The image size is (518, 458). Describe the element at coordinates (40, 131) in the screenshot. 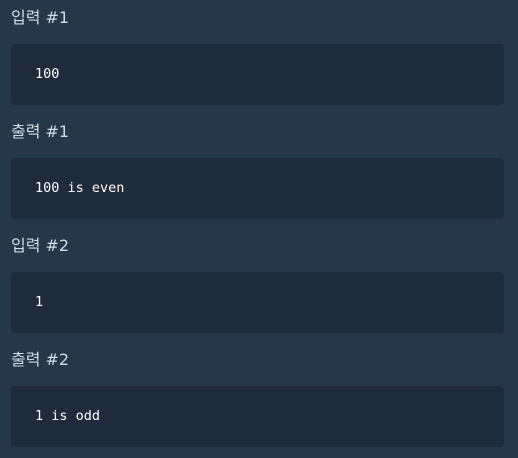

I see `output-1-heading: 출력 #1` at that location.